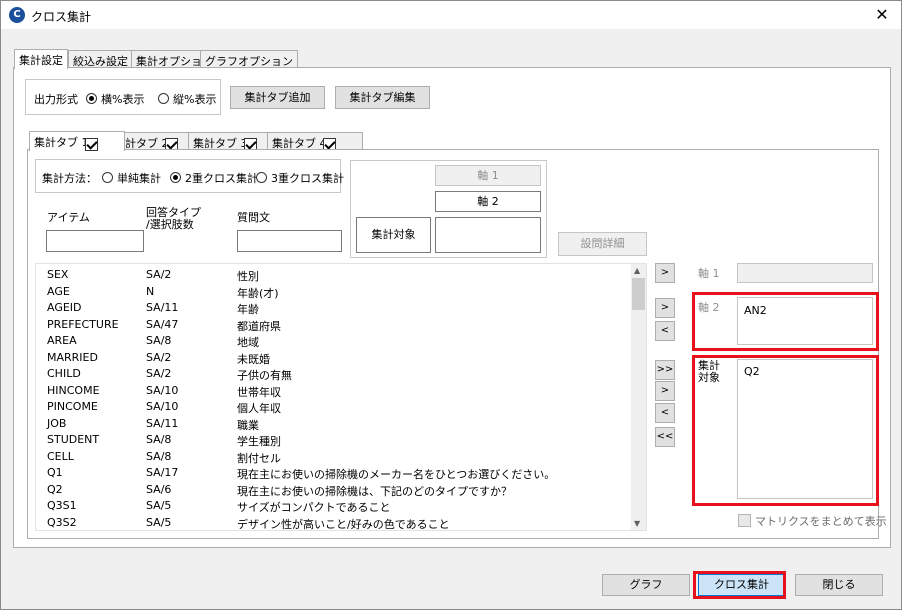  I want to click on method-label: 集計方法：, so click(69, 178).